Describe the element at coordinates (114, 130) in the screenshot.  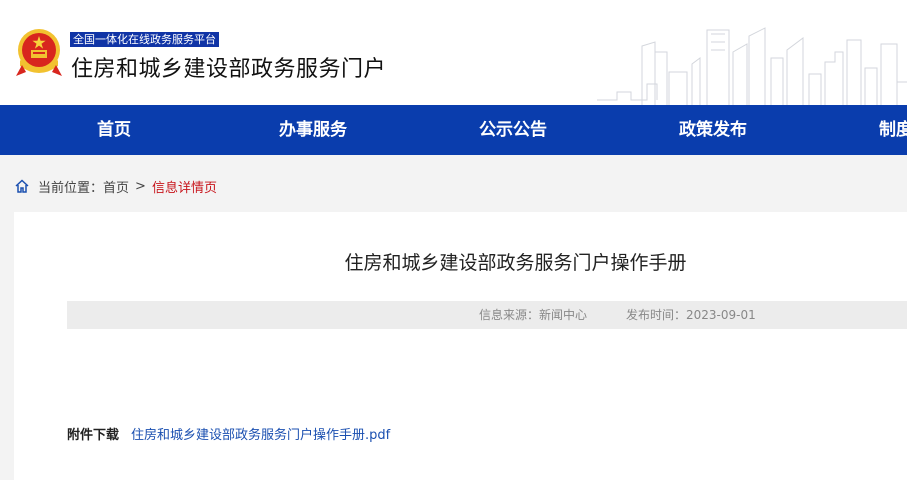
I see `nav-item-home: 首页` at that location.